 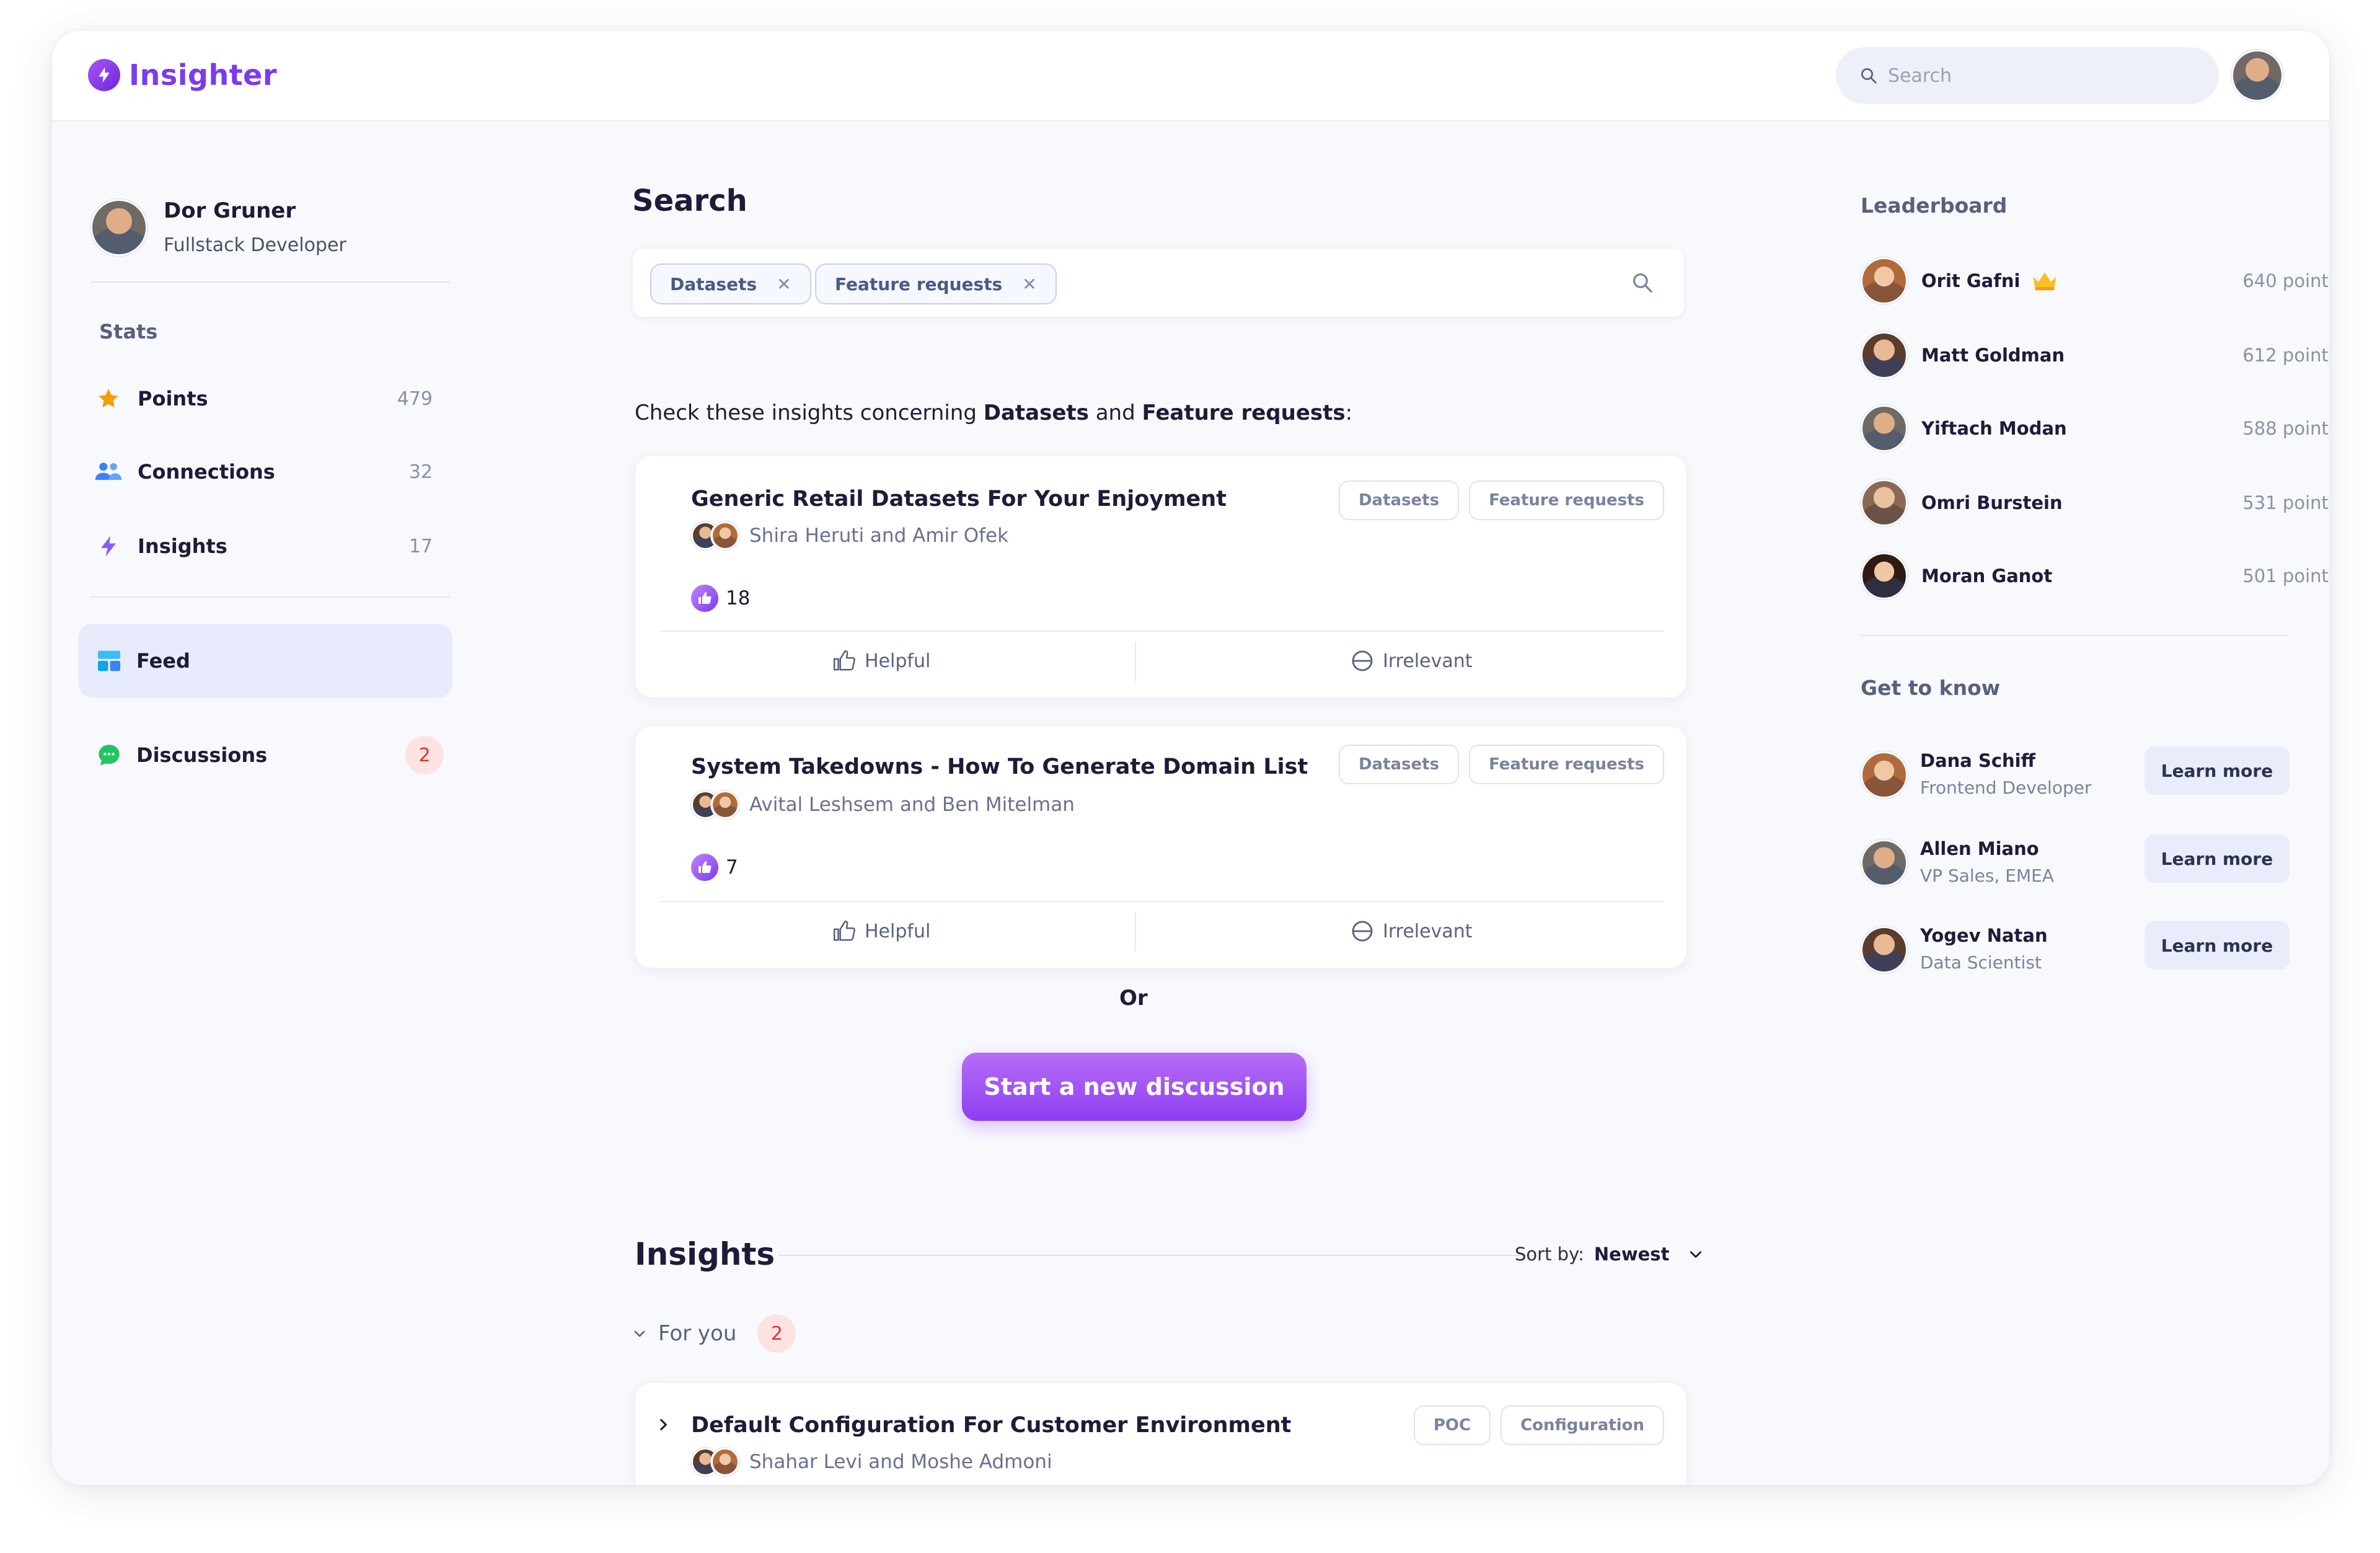 What do you see at coordinates (1582, 1425) in the screenshot?
I see `tag: Configuration` at bounding box center [1582, 1425].